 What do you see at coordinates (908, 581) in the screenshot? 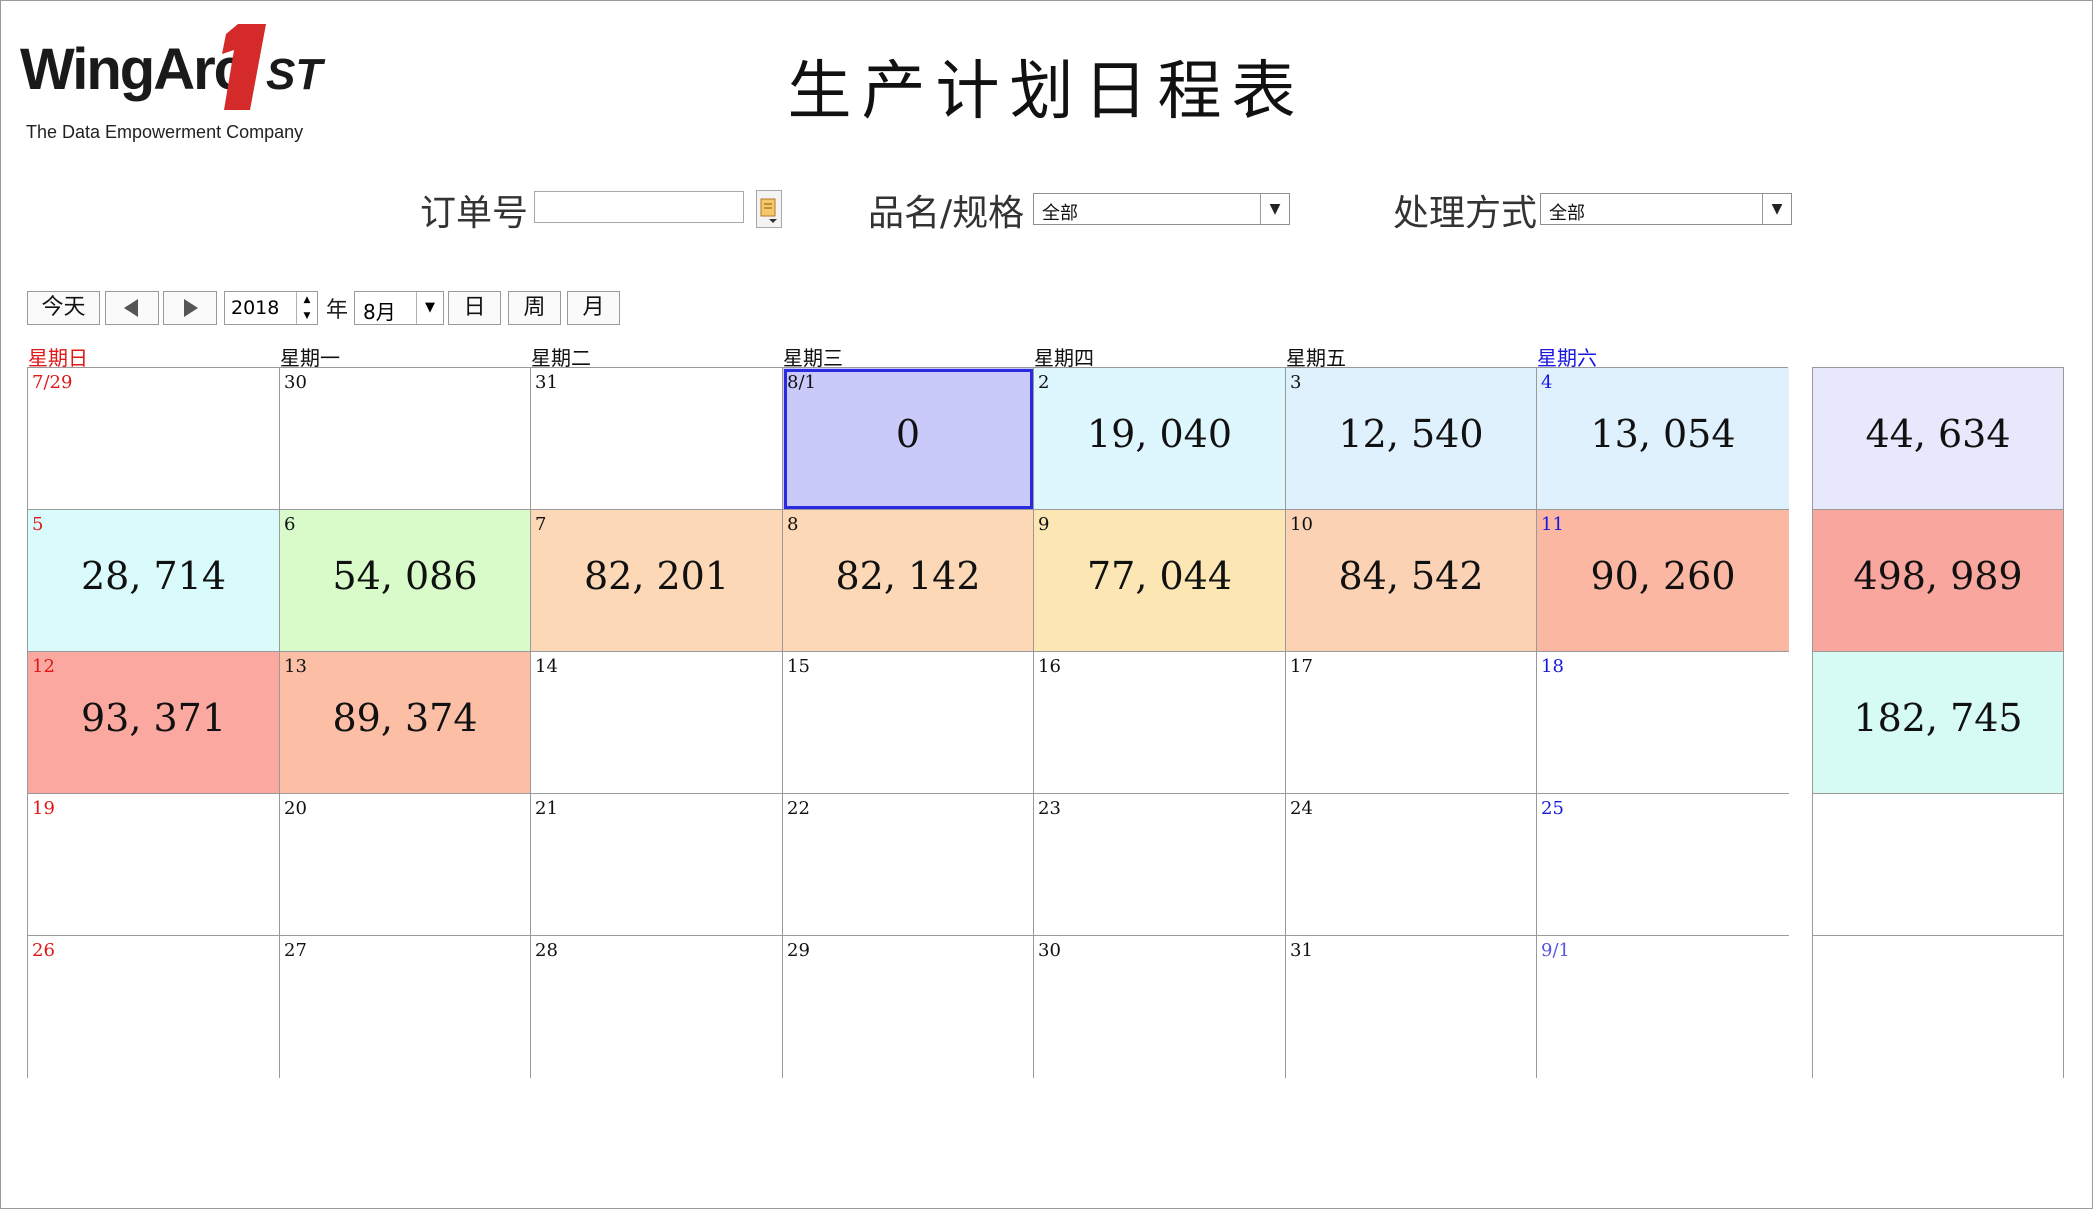
I see `calendar-day-cell: 8 82, 142` at bounding box center [908, 581].